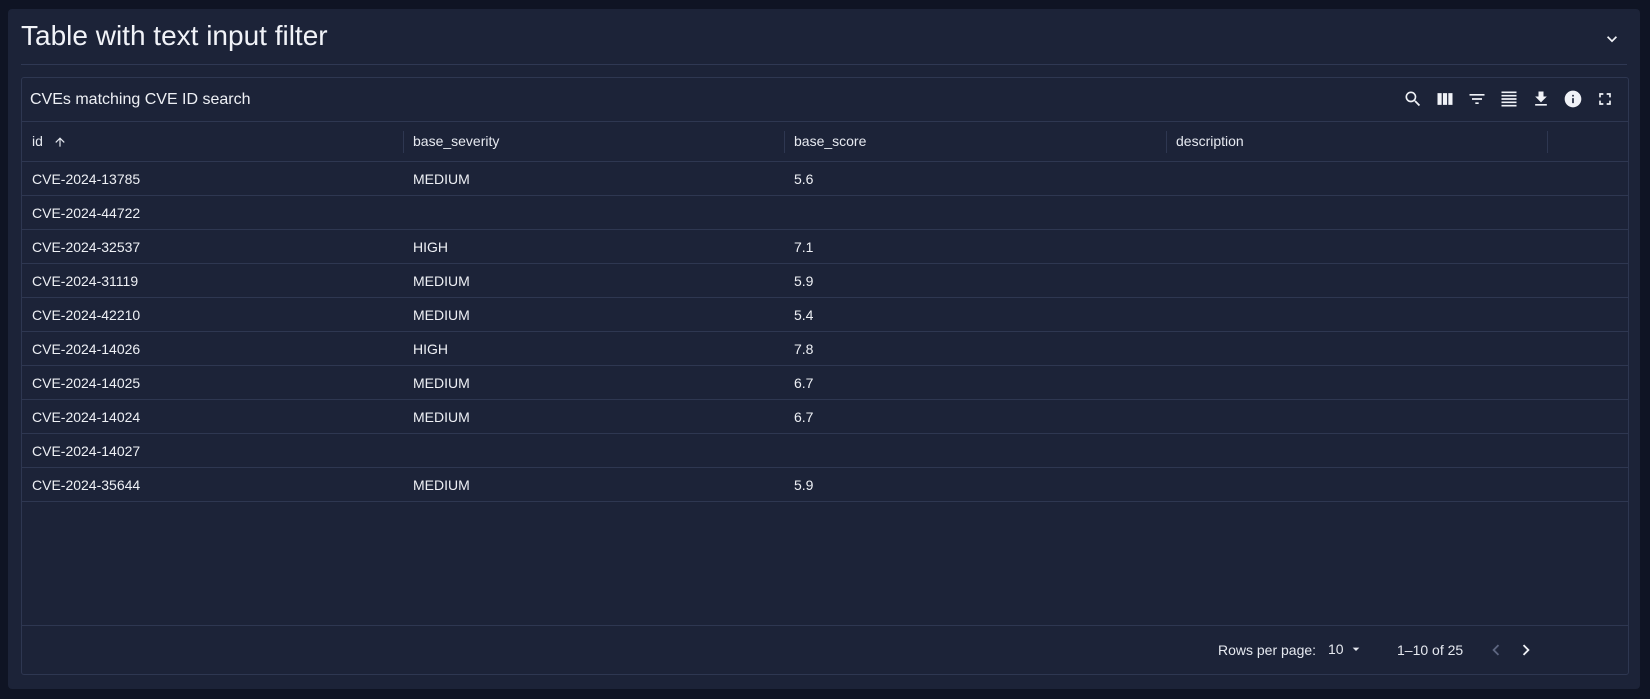 The height and width of the screenshot is (699, 1650). I want to click on cell-base-score: 5.4, so click(804, 315).